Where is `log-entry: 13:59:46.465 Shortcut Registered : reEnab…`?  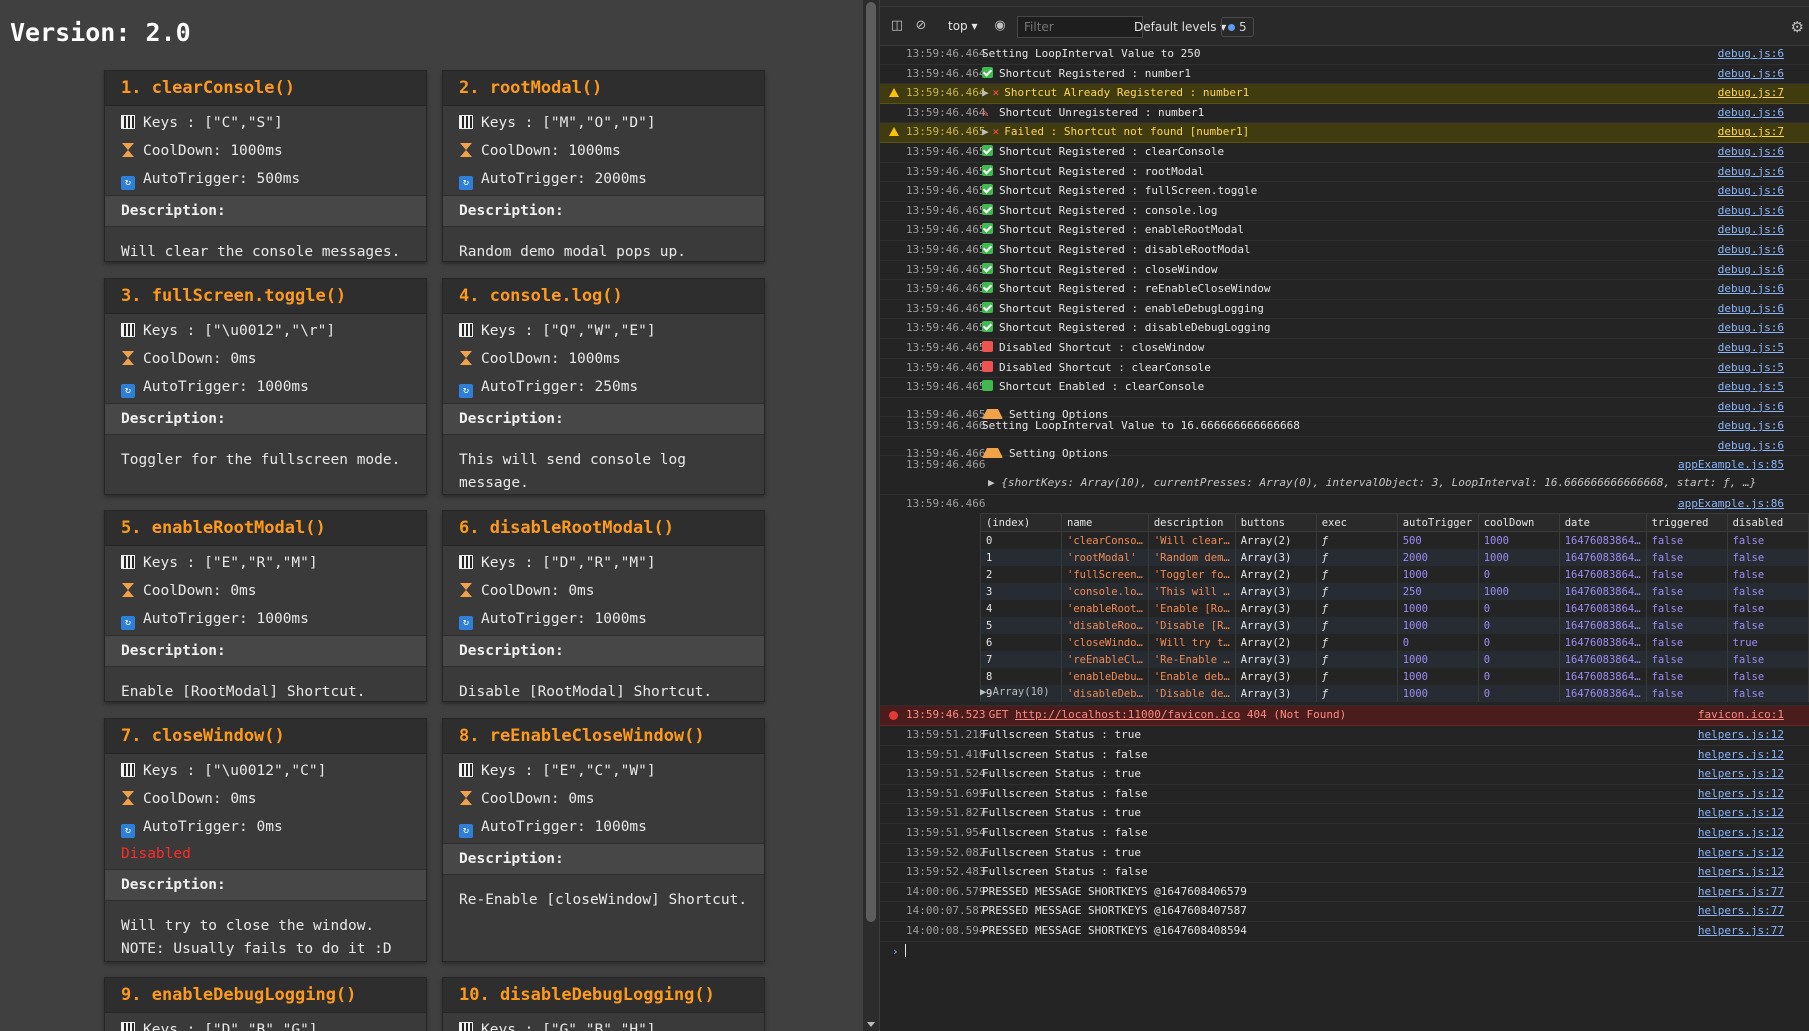
log-entry: 13:59:46.465 Shortcut Registered : reEnab… is located at coordinates (1344, 290).